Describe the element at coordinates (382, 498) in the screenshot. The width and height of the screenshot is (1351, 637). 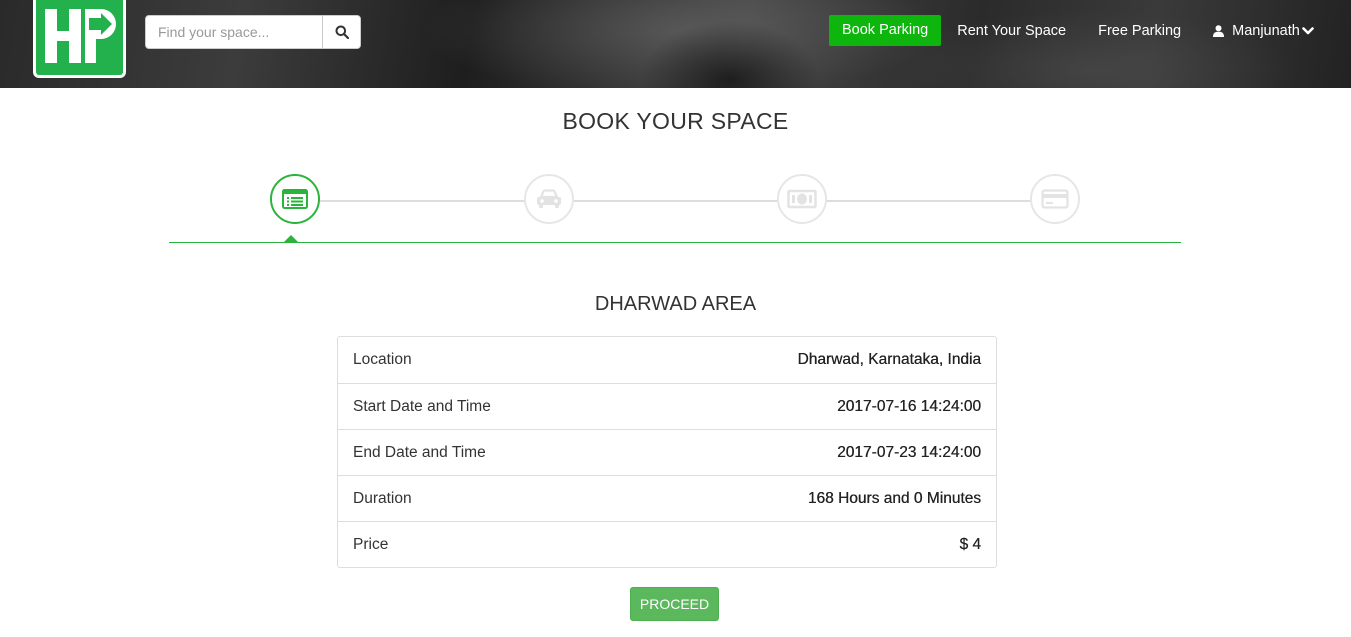
I see `row-label: Duration` at that location.